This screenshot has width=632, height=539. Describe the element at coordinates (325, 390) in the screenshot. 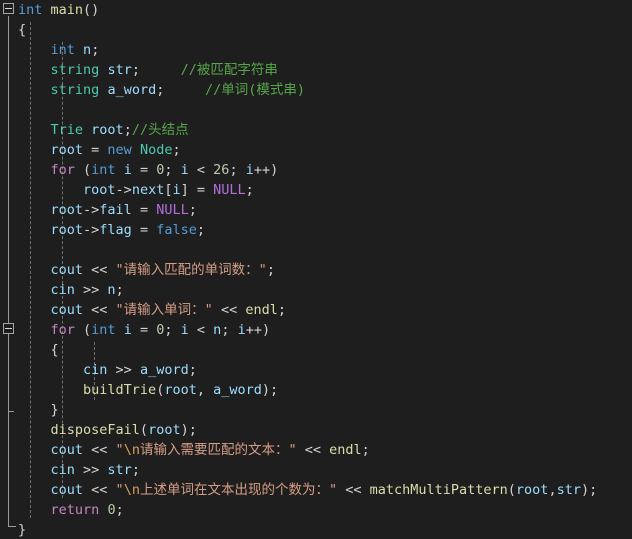

I see `code-line: buildTrie(root, a_word);` at that location.